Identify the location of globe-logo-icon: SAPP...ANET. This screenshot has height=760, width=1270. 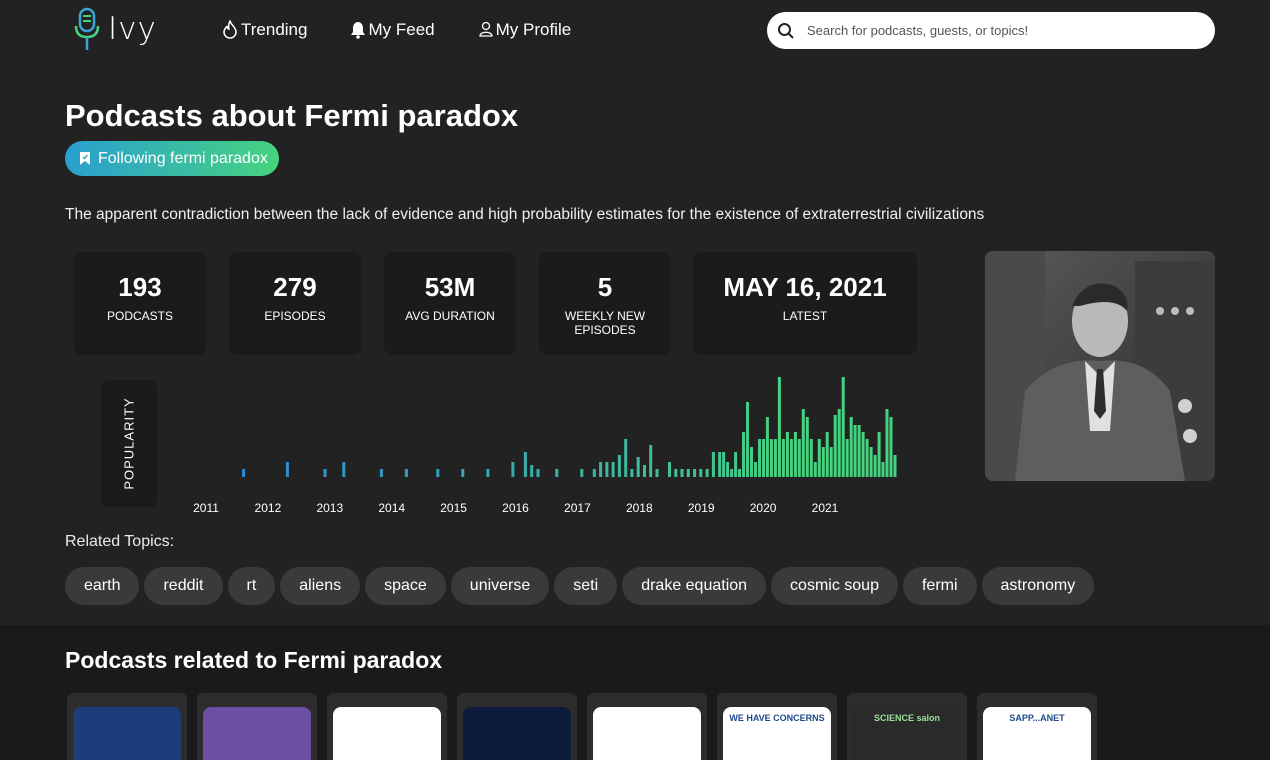
(1037, 733).